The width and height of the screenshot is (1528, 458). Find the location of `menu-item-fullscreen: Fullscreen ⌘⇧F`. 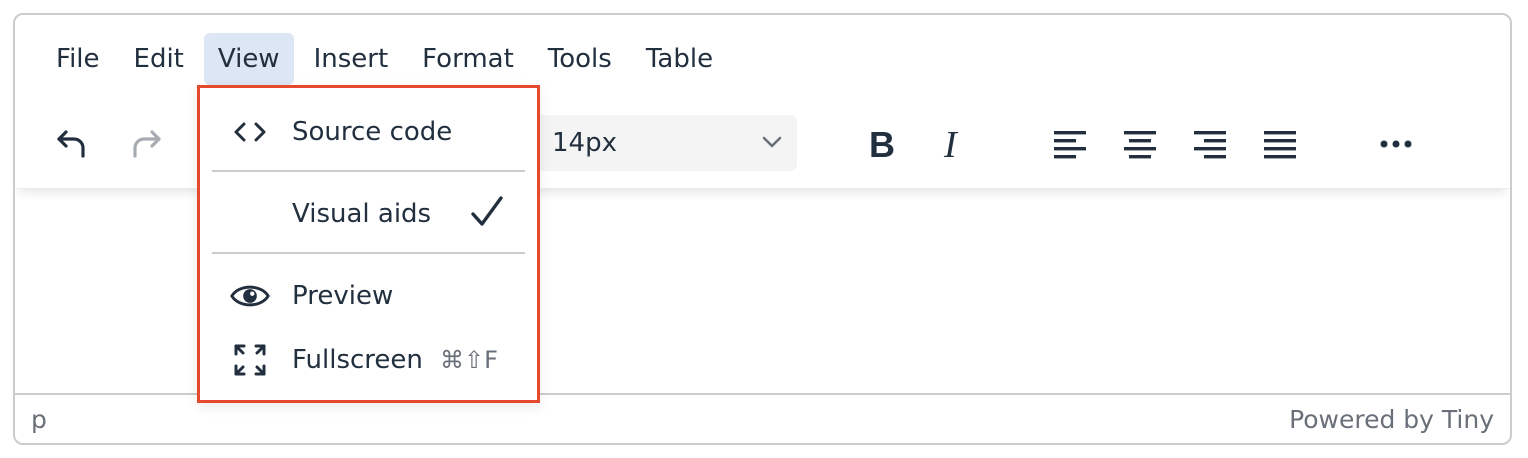

menu-item-fullscreen: Fullscreen ⌘⇧F is located at coordinates (368, 360).